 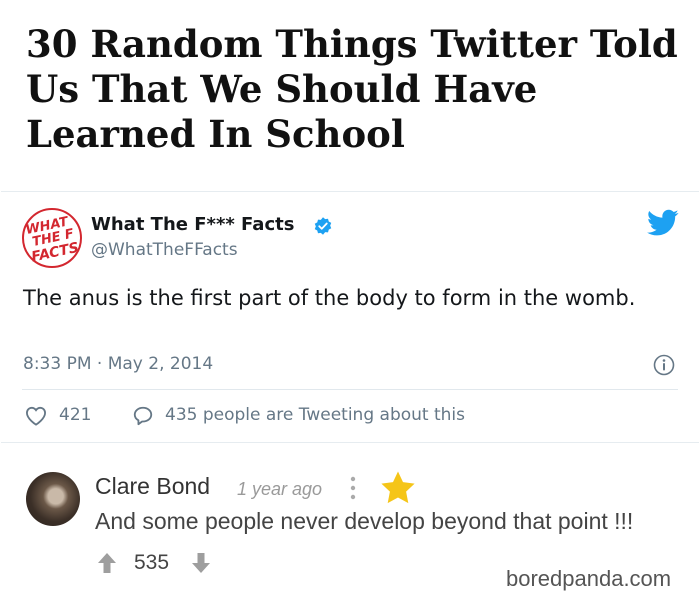 What do you see at coordinates (143, 416) in the screenshot?
I see `reply-bubble-icon` at bounding box center [143, 416].